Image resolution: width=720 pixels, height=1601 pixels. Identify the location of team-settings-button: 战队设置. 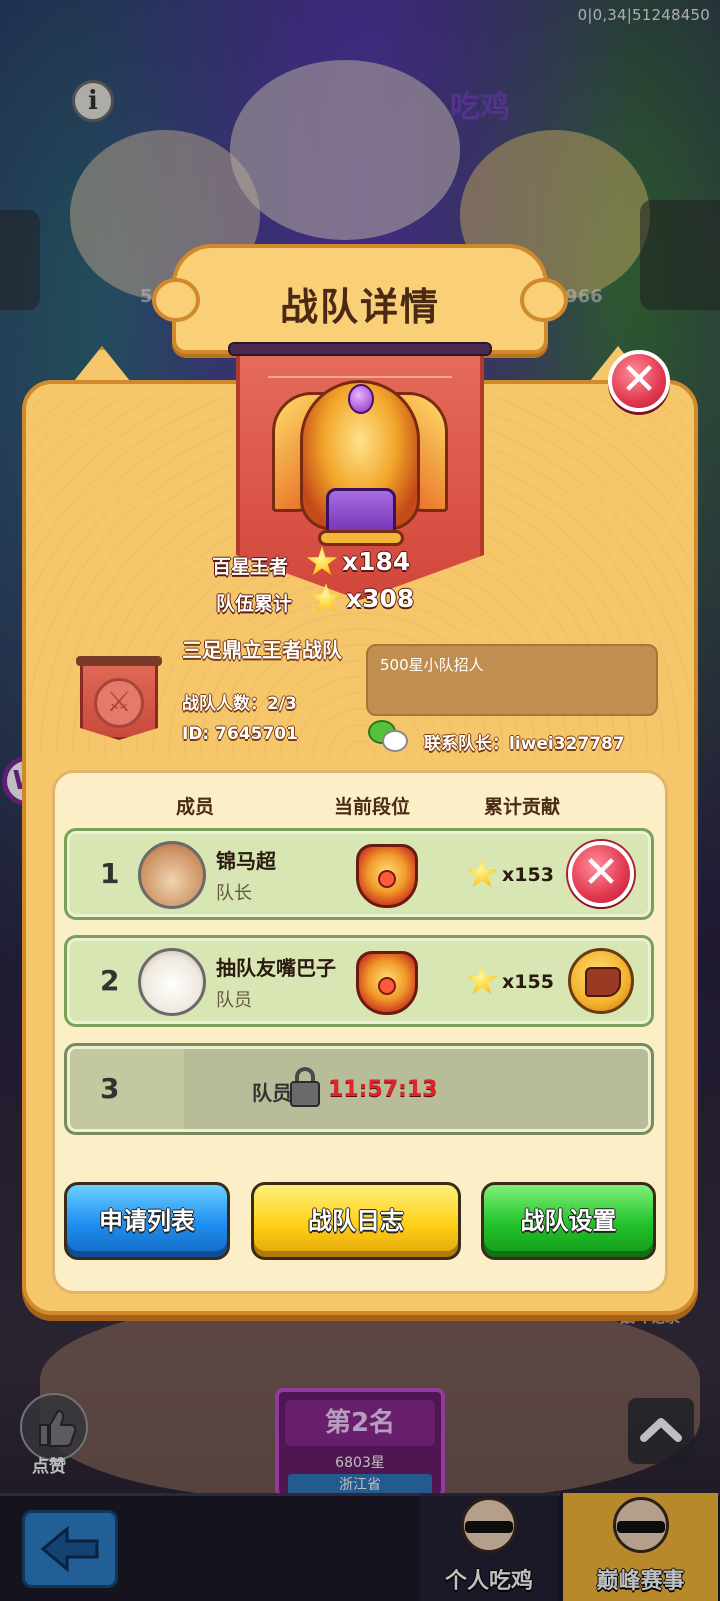
(568, 1221).